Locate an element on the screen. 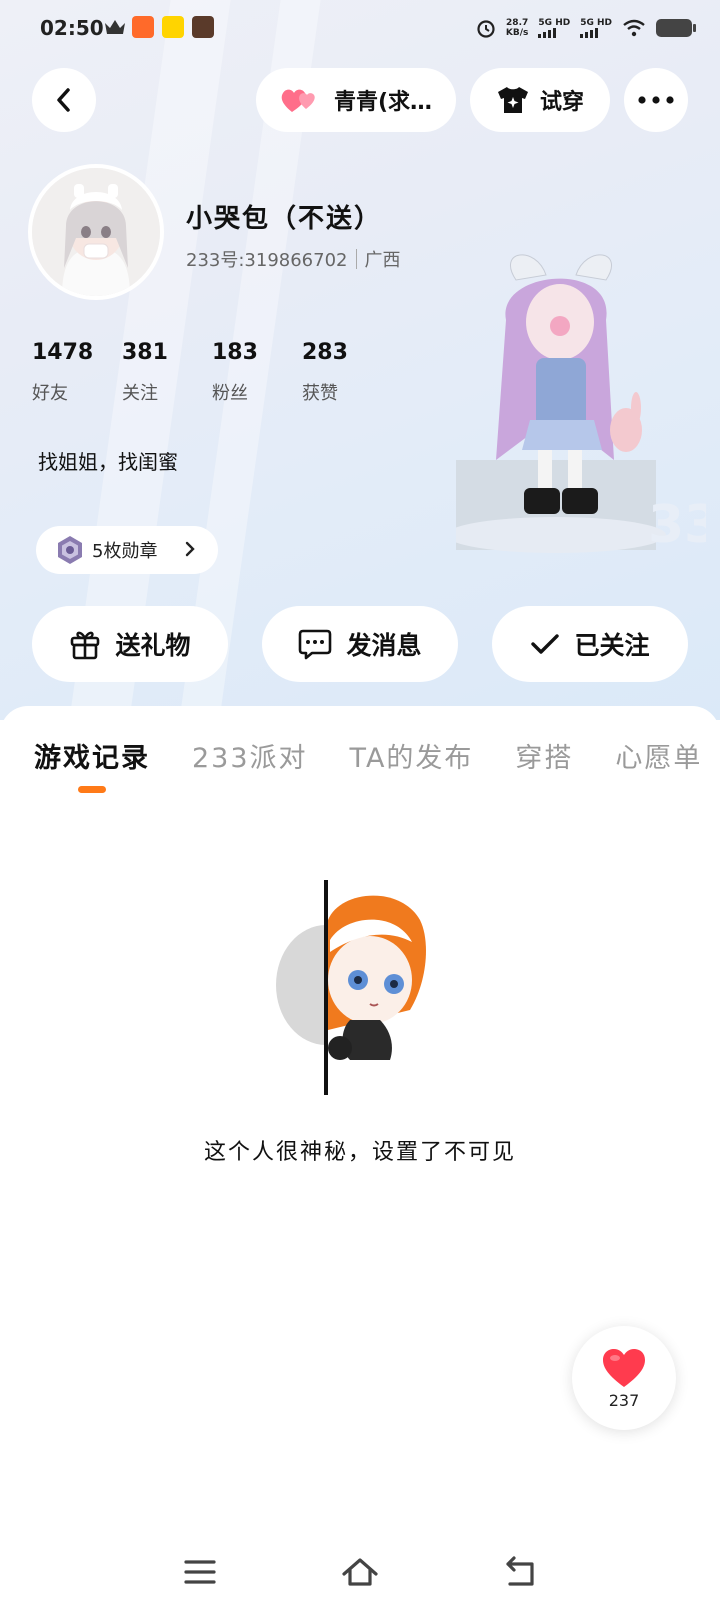 This screenshot has height=1612, width=720. net-speed-value: 28.7 is located at coordinates (517, 23).